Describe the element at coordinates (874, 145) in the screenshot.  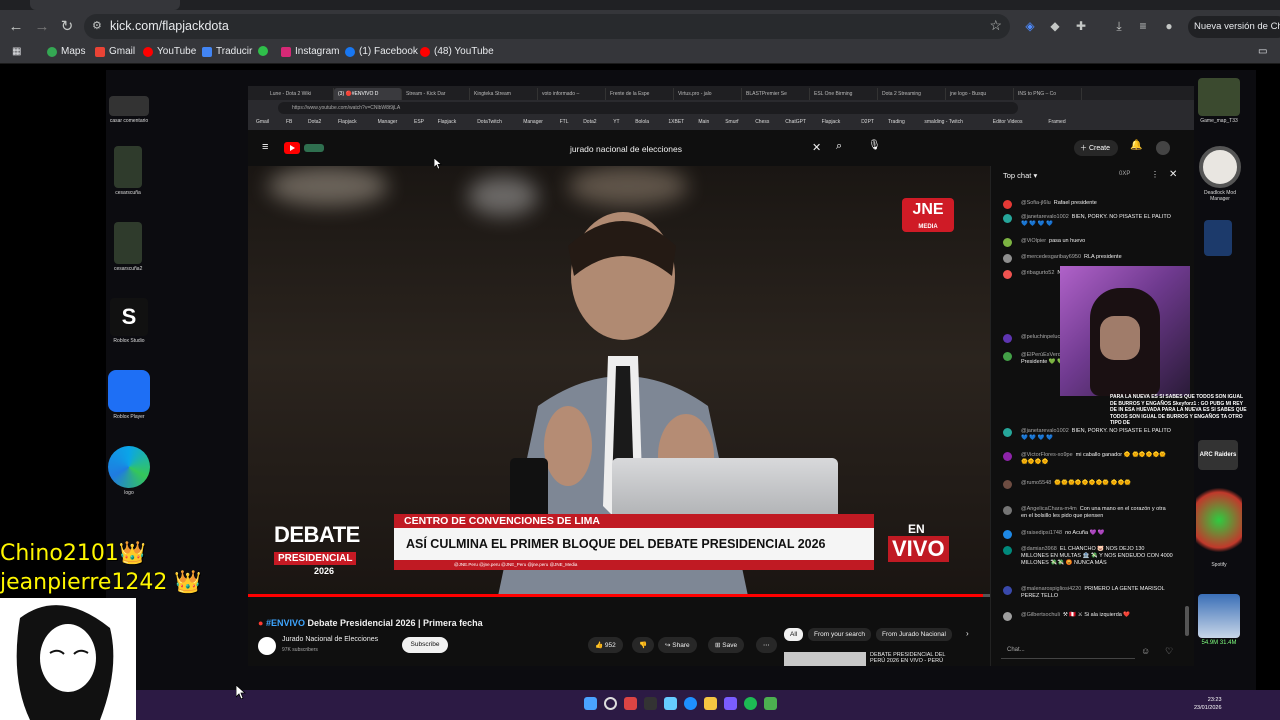
I see `microphone-icon: 🎙` at that location.